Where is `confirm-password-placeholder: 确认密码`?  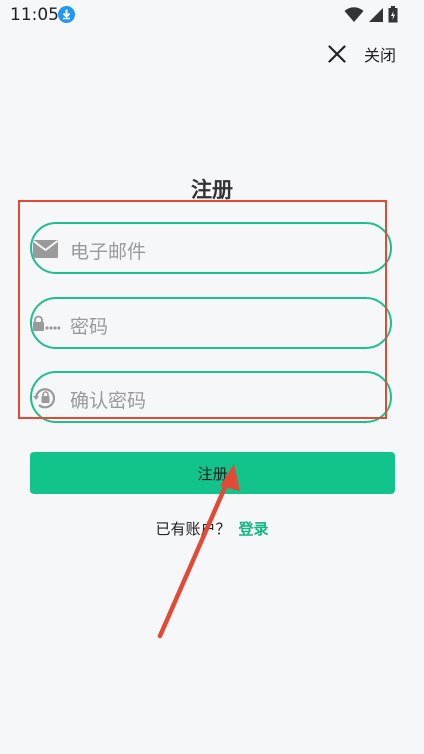
confirm-password-placeholder: 确认密码 is located at coordinates (108, 401).